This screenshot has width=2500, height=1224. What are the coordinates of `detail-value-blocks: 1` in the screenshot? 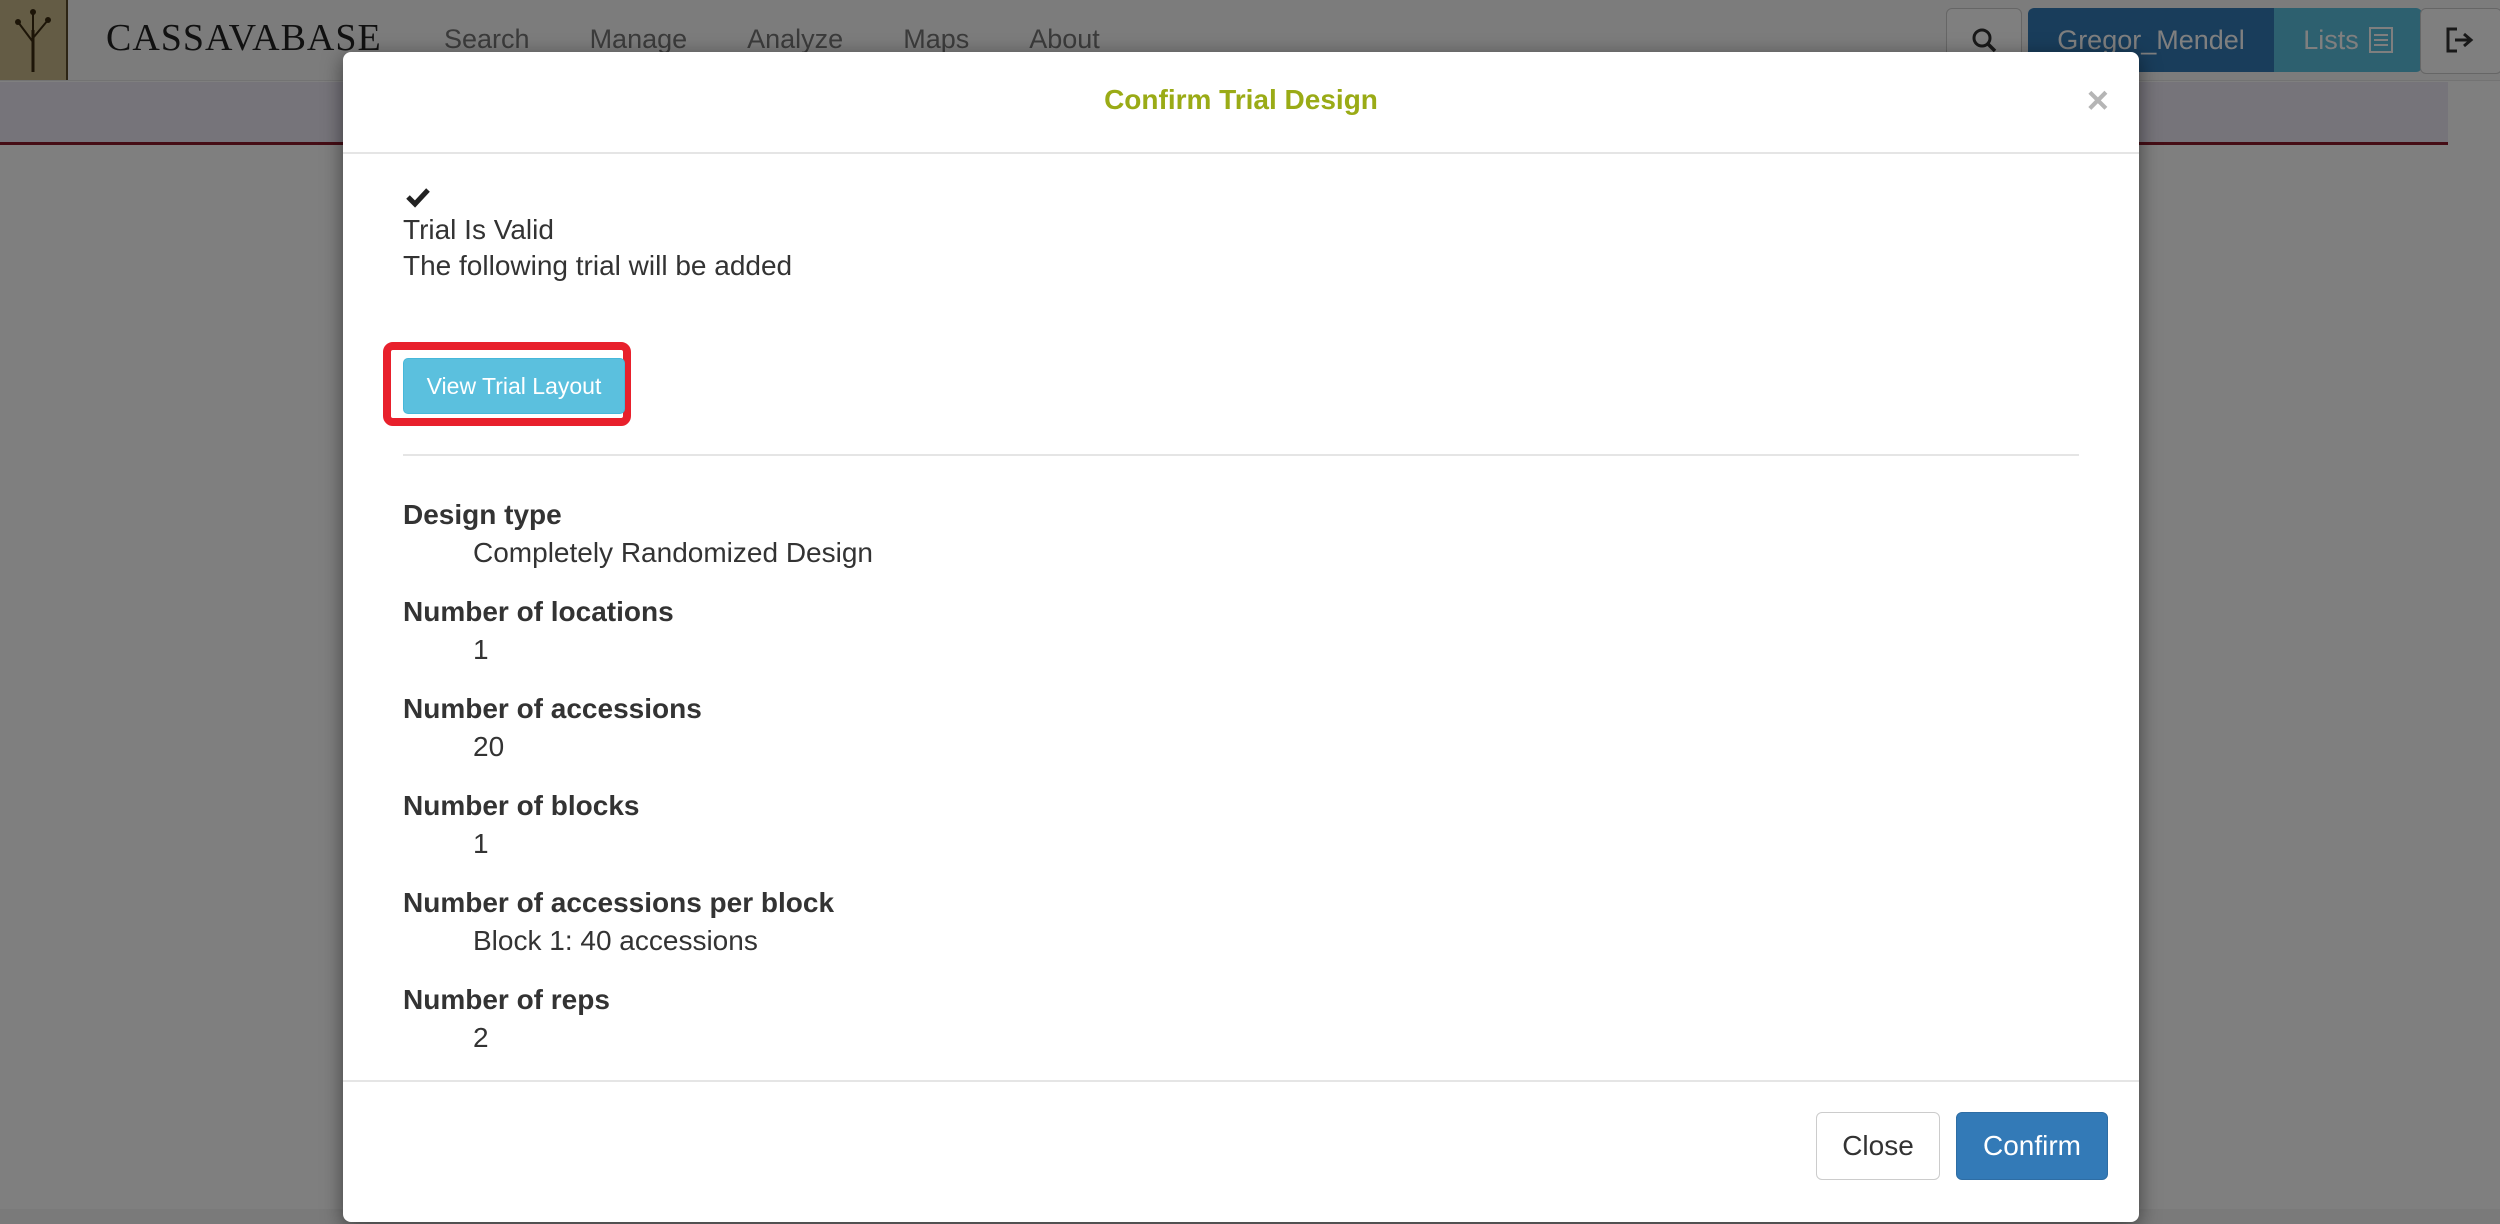 It's located at (481, 843).